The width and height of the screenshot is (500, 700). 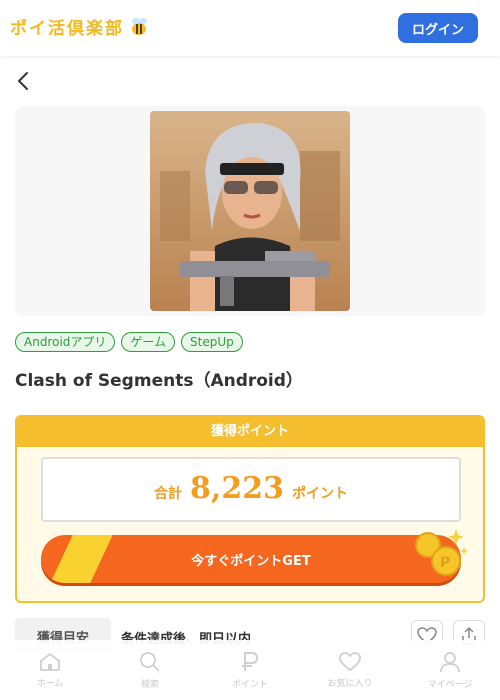 I want to click on get-points-button: 今すぐポイントGET, so click(x=251, y=559).